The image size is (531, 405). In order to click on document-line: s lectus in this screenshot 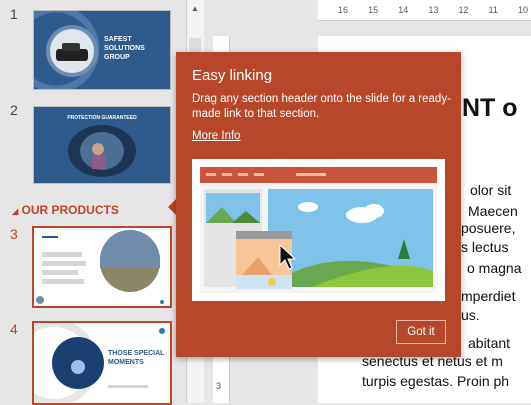, I will do `click(485, 247)`.